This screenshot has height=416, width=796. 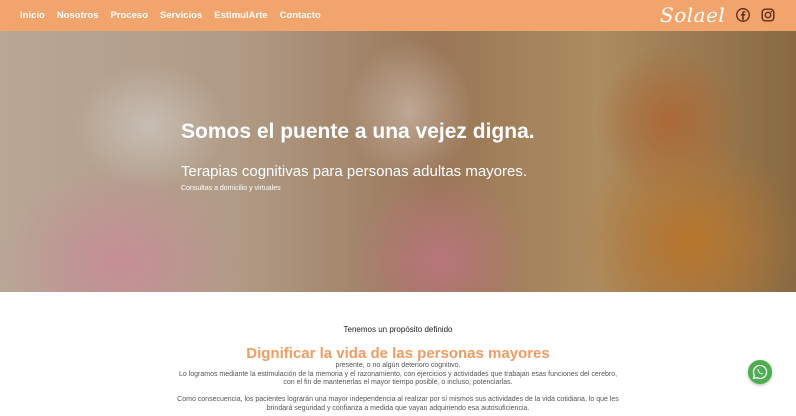 I want to click on nav-link-inicio: Inicio, so click(x=32, y=15).